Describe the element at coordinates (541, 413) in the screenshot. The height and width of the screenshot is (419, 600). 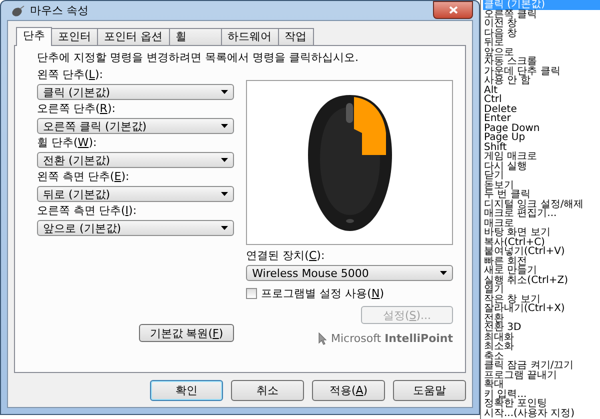
I see `list-item: 시작...(사용자 지정)` at that location.